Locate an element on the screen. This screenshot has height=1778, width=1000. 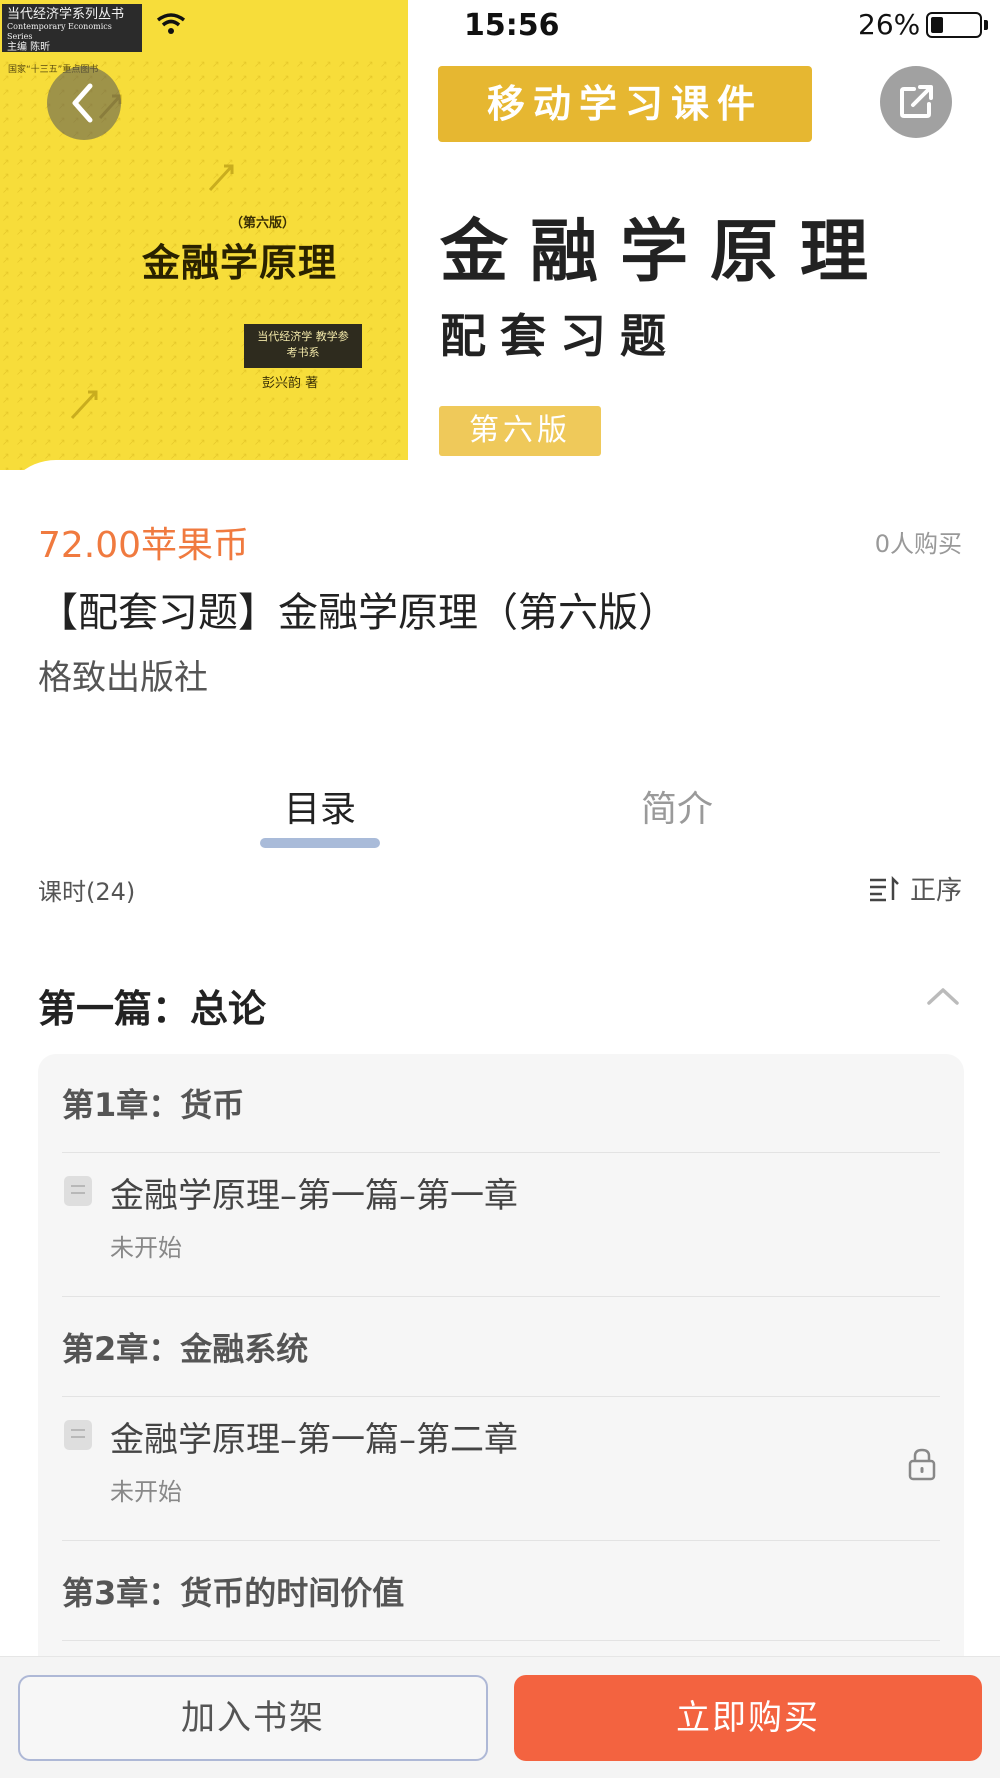
hero-subtitle: 配套习题 is located at coordinates (560, 336).